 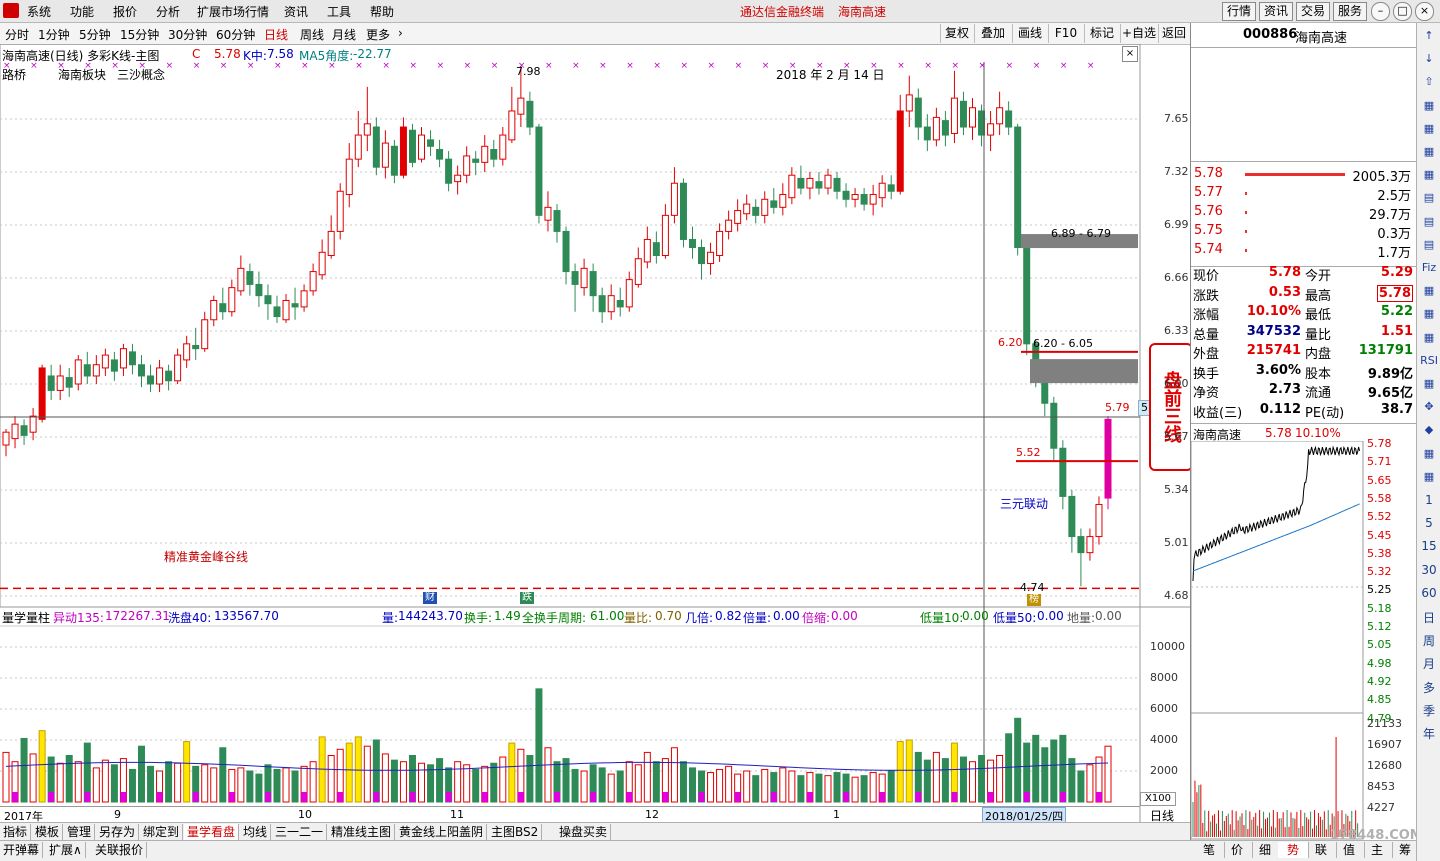 What do you see at coordinates (442, 832) in the screenshot?
I see `indicator-tab: 黄金线上阳盖阴` at bounding box center [442, 832].